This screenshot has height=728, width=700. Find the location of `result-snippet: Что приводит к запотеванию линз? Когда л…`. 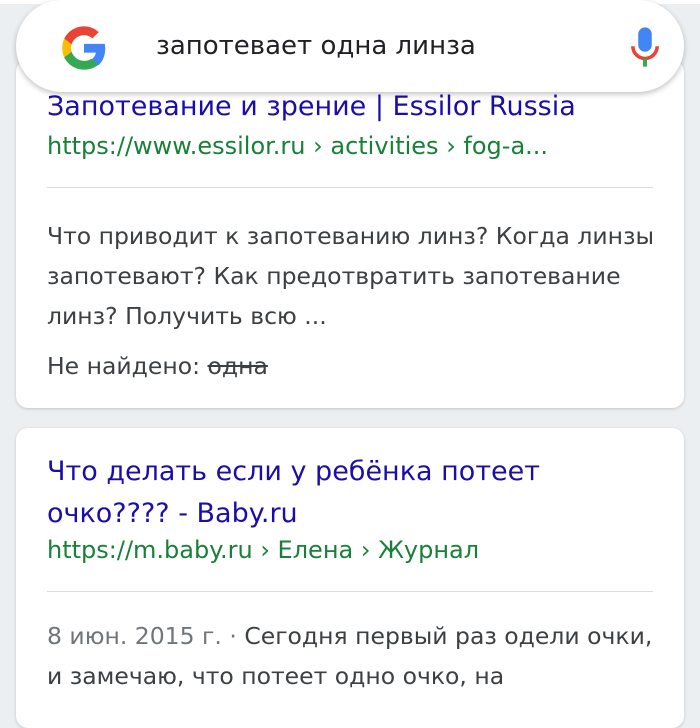

result-snippet: Что приводит к запотеванию линз? Когда л… is located at coordinates (351, 276).